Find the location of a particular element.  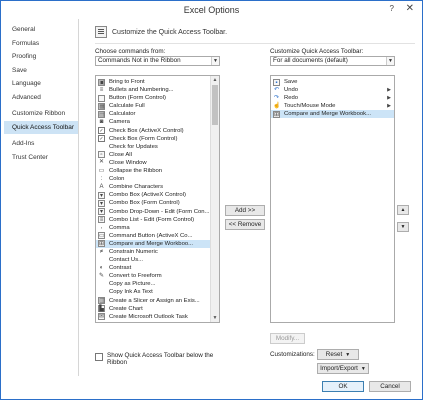

command-label: Convert to Freeform is located at coordinates (135, 276).